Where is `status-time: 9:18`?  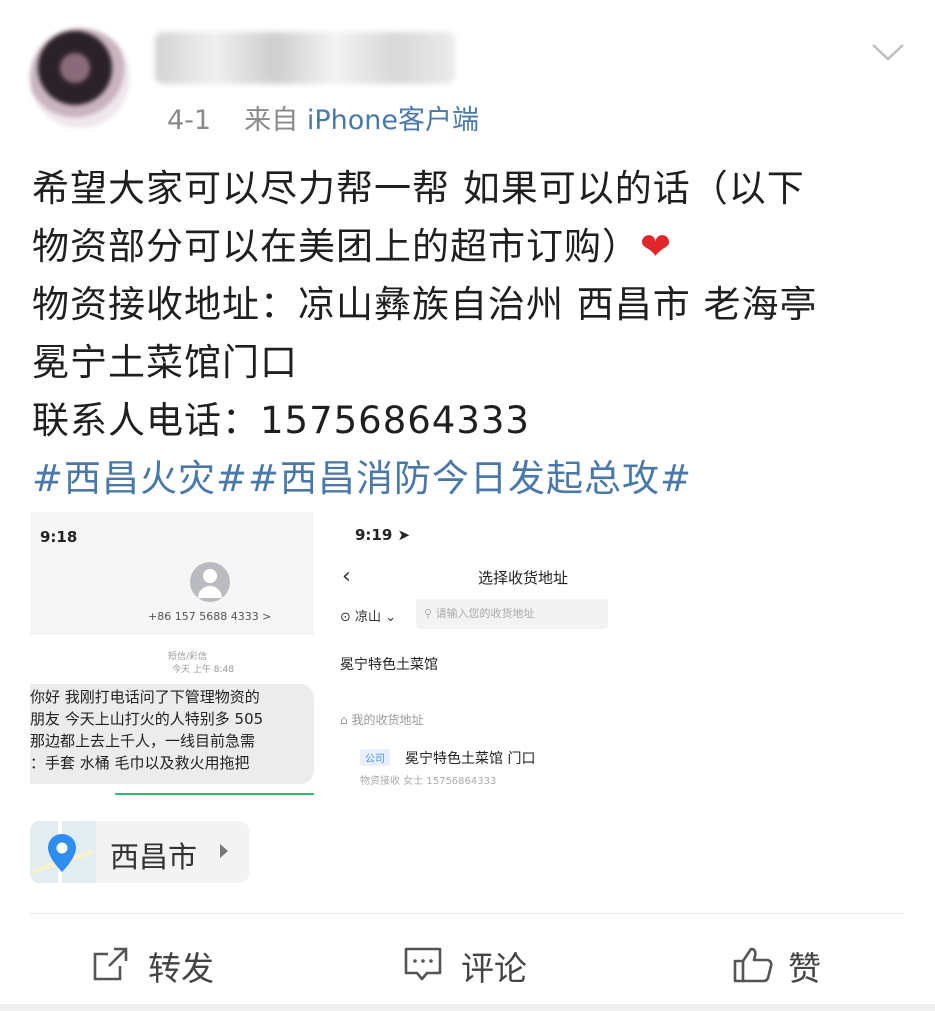 status-time: 9:18 is located at coordinates (59, 537).